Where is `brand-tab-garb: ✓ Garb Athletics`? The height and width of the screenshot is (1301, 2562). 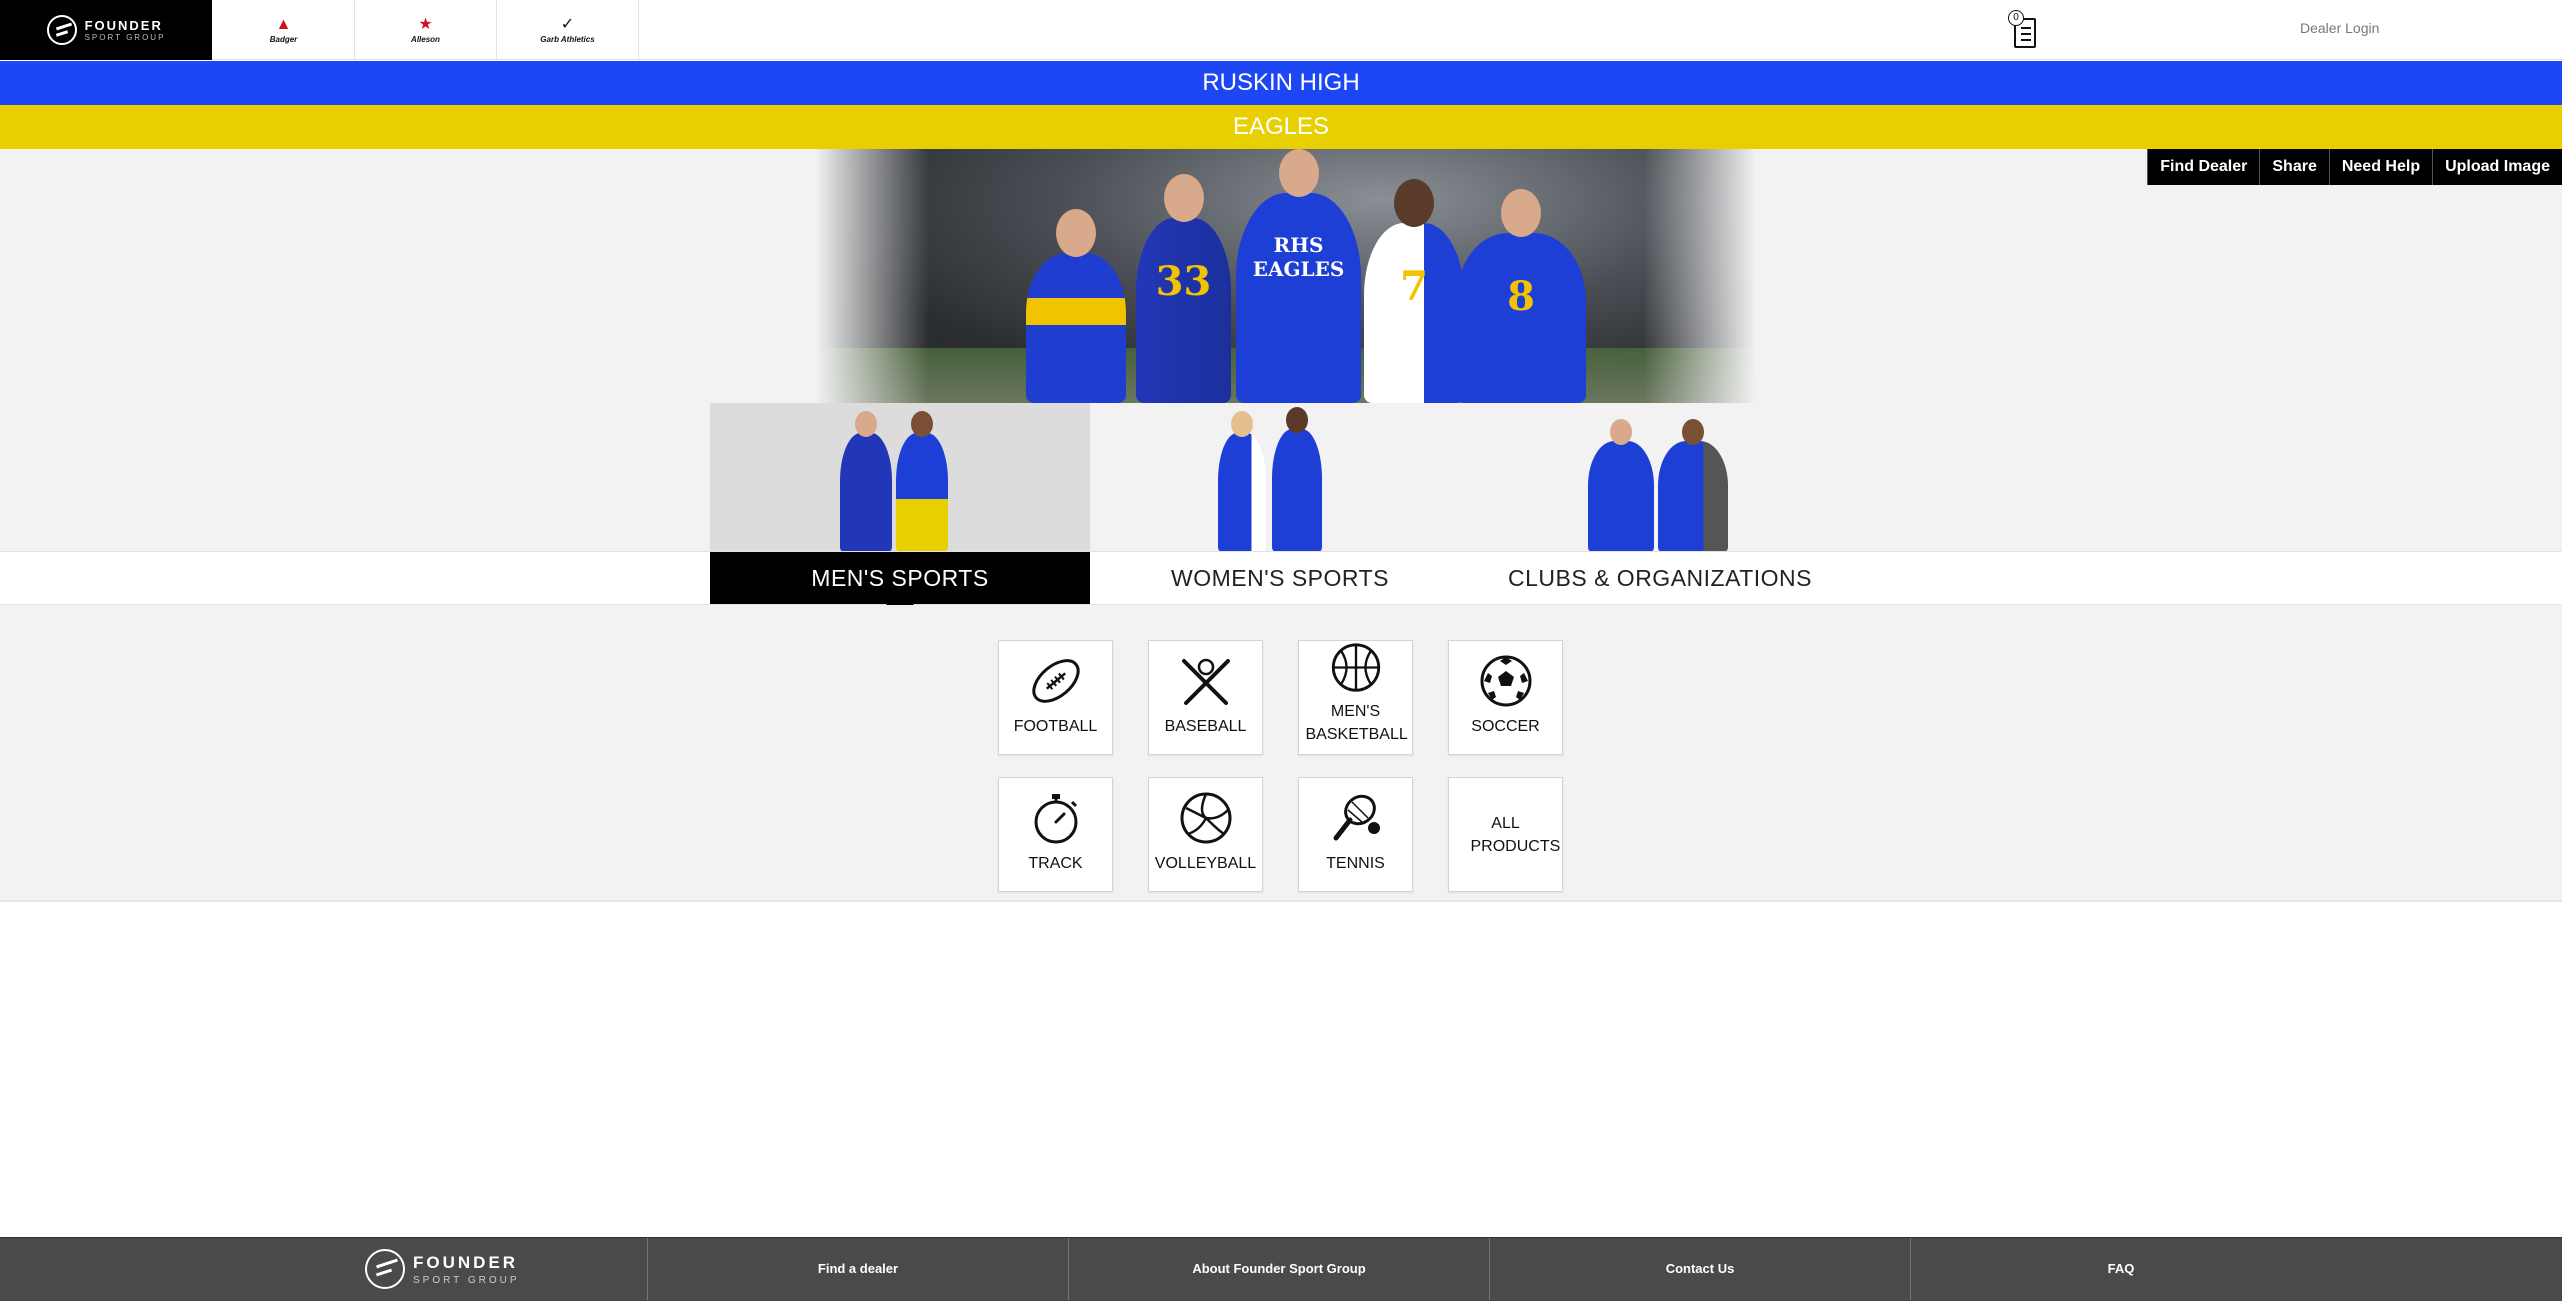
brand-tab-garb: ✓ Garb Athletics is located at coordinates (568, 30).